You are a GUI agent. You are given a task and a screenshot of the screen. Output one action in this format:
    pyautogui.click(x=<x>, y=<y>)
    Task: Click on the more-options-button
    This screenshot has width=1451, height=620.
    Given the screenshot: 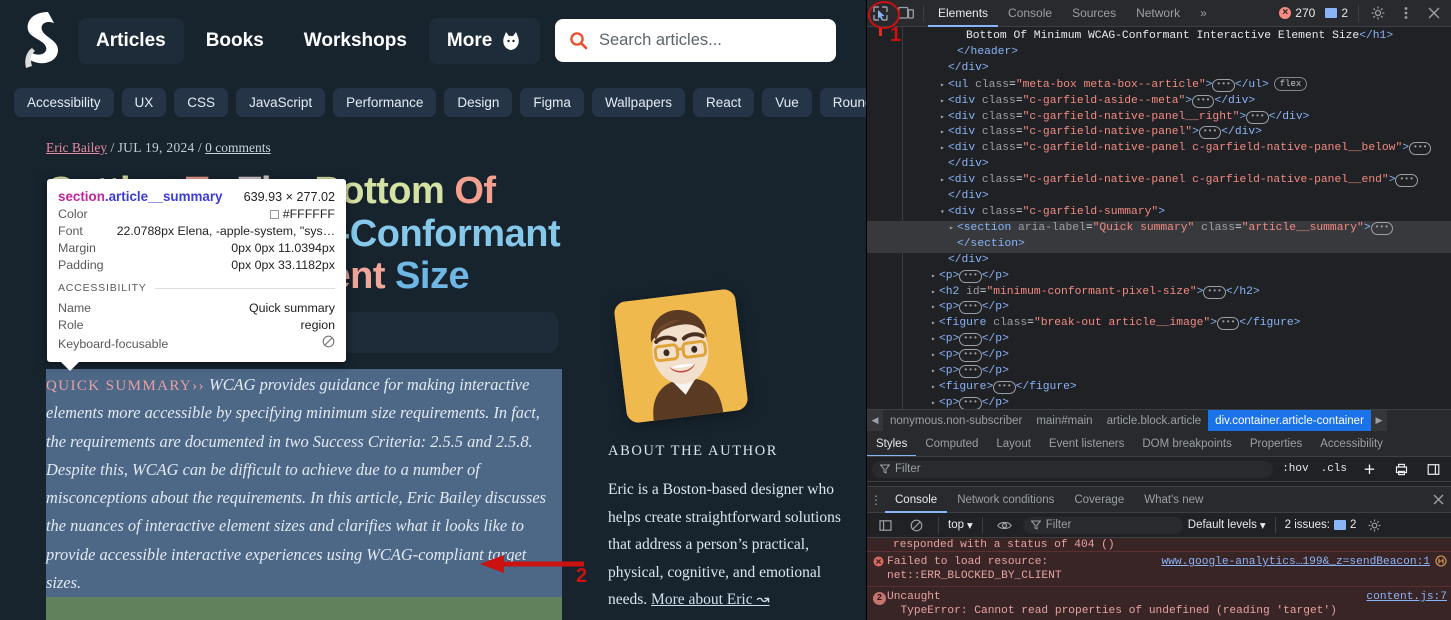 What is the action you would take?
    pyautogui.click(x=1406, y=13)
    